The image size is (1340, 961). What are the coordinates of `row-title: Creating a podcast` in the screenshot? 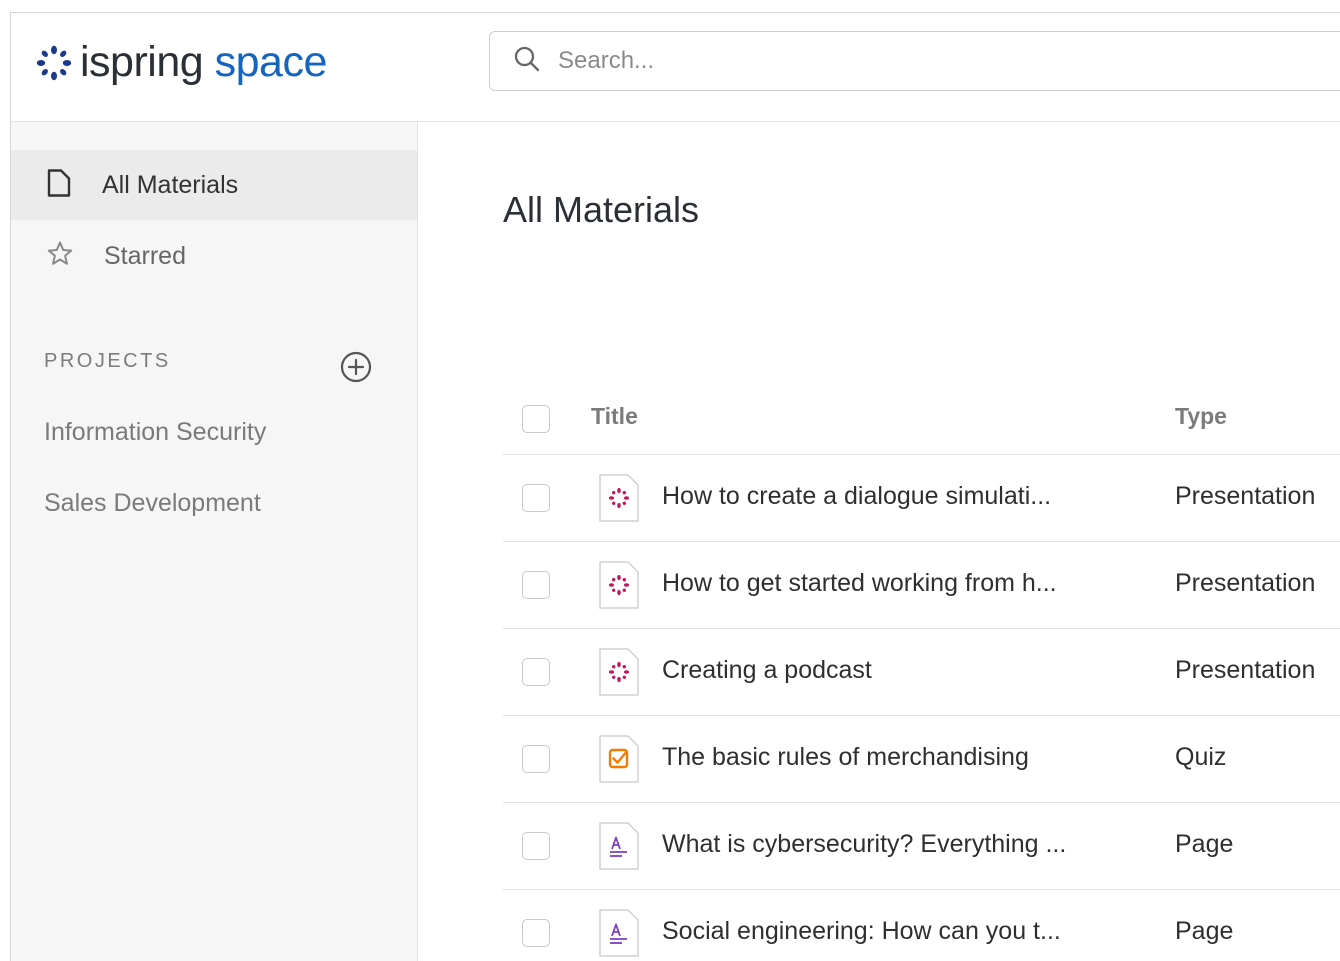 It's located at (767, 670).